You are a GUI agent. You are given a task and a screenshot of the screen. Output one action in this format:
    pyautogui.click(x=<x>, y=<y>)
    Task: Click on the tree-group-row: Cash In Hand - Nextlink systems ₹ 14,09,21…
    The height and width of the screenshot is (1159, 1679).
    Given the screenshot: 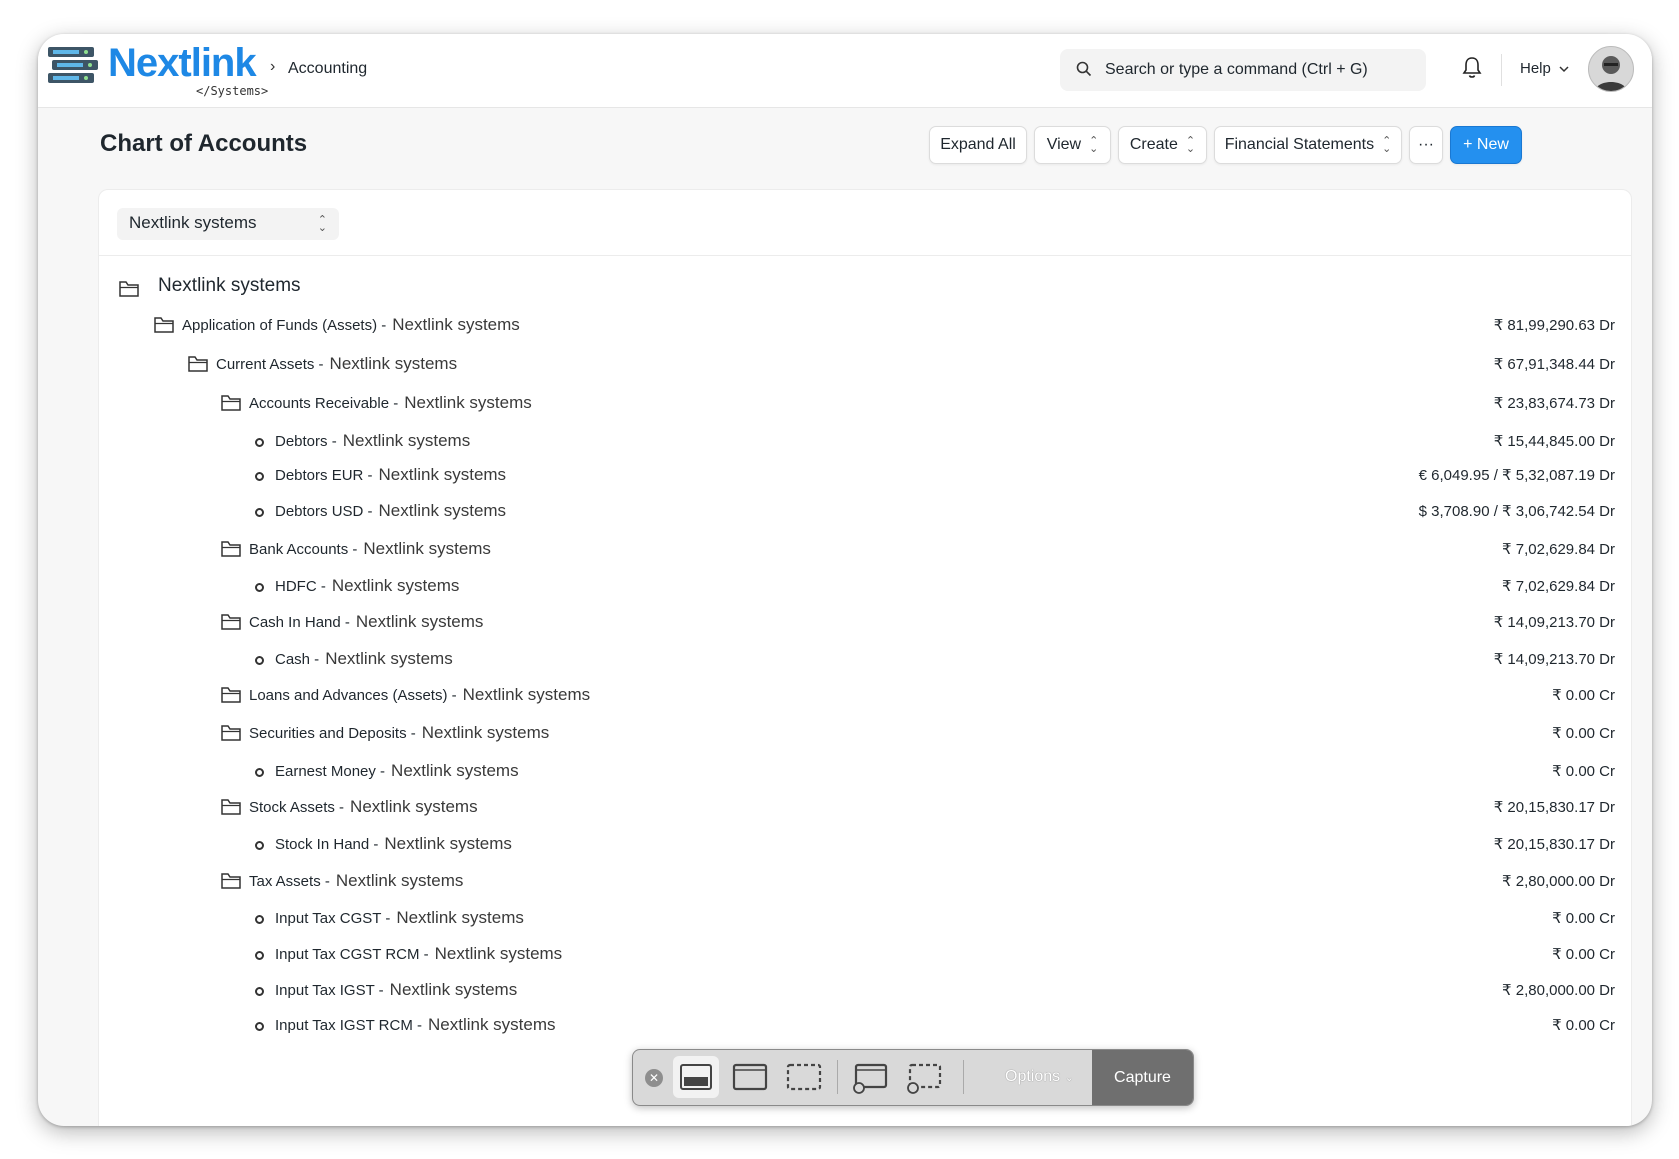 What is the action you would take?
    pyautogui.click(x=865, y=623)
    